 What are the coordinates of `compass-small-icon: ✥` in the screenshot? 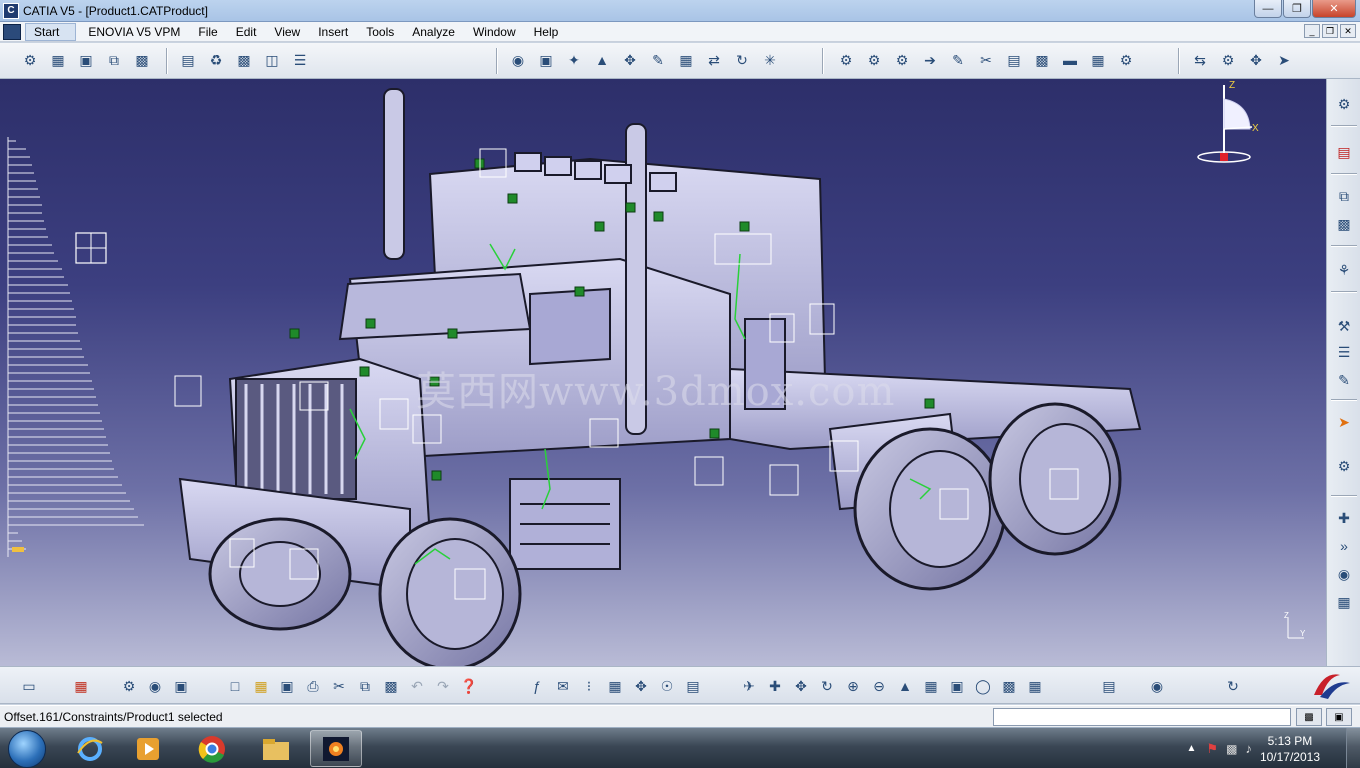 It's located at (641, 686).